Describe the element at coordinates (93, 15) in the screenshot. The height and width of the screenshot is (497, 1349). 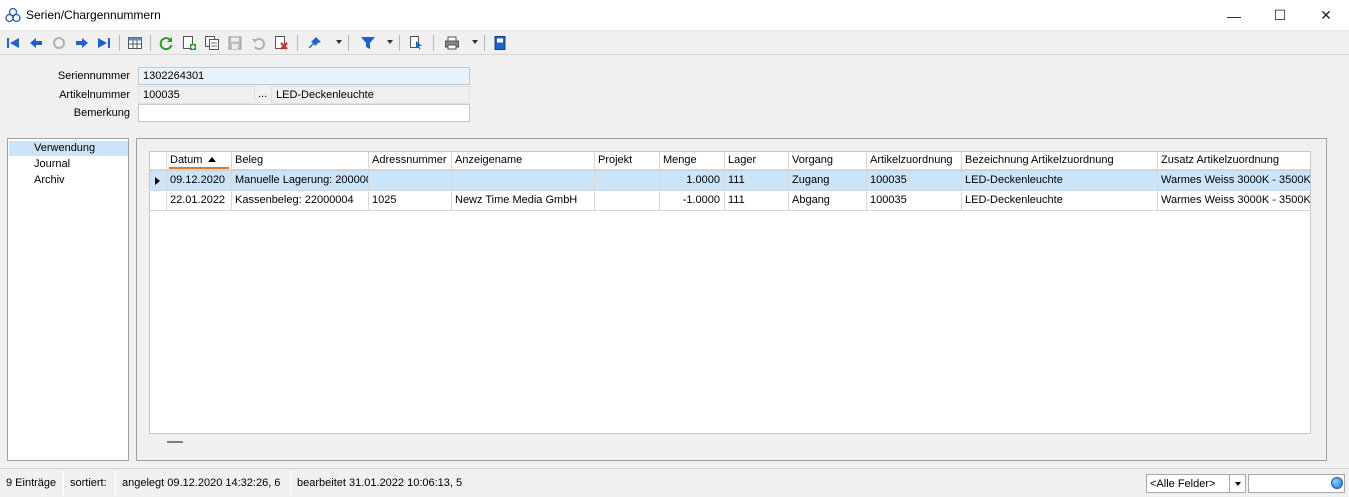
I see `window-title: Serien/Chargennummern` at that location.